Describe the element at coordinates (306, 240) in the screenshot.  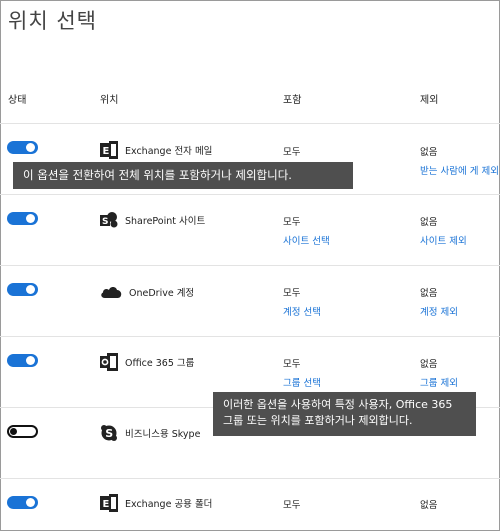
I see `select-sites-link: 사이트 선택` at that location.